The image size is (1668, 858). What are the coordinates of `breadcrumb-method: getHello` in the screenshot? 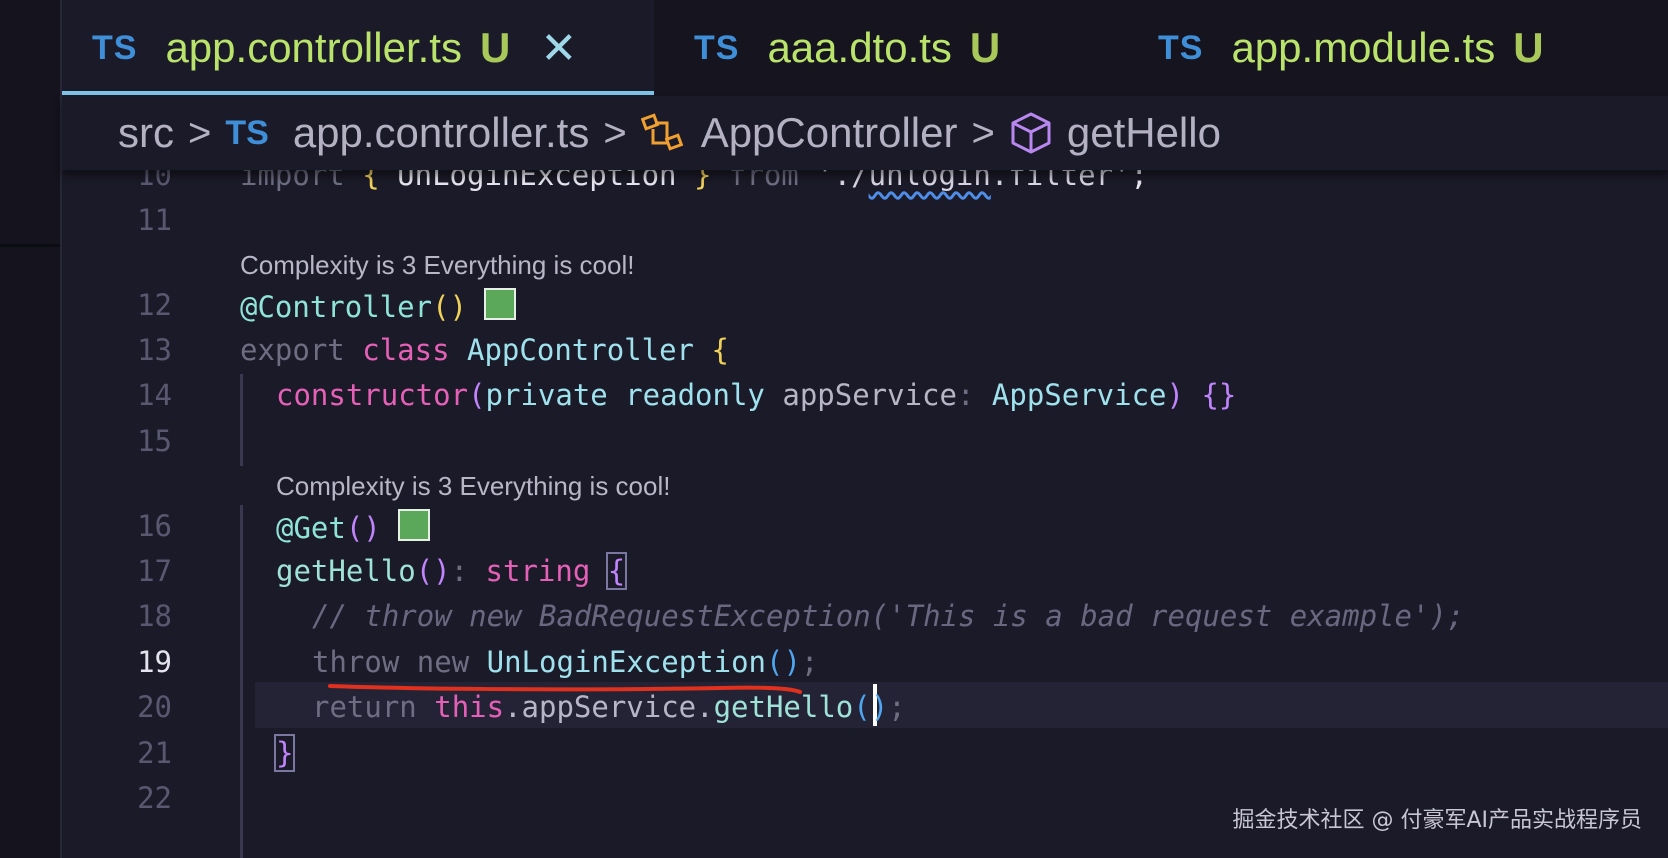 It's located at (1115, 133).